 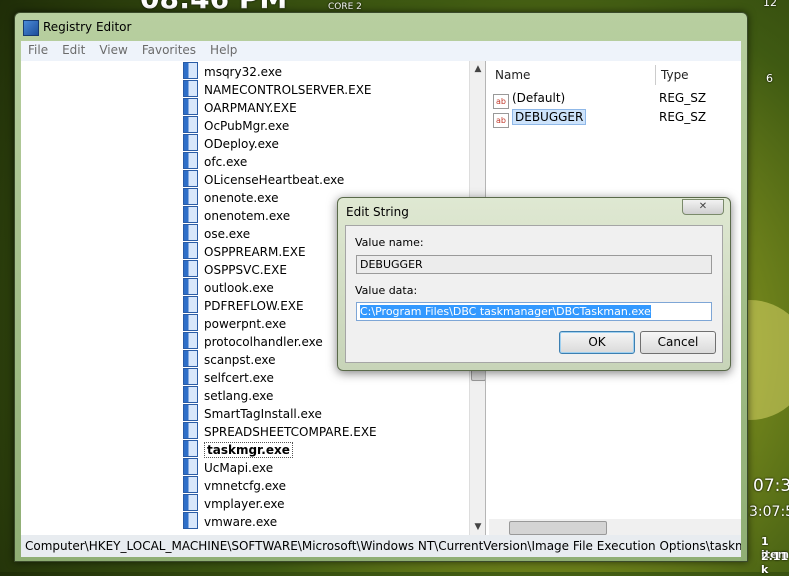 What do you see at coordinates (239, 288) in the screenshot?
I see `tree-item-label: outlook.exe` at bounding box center [239, 288].